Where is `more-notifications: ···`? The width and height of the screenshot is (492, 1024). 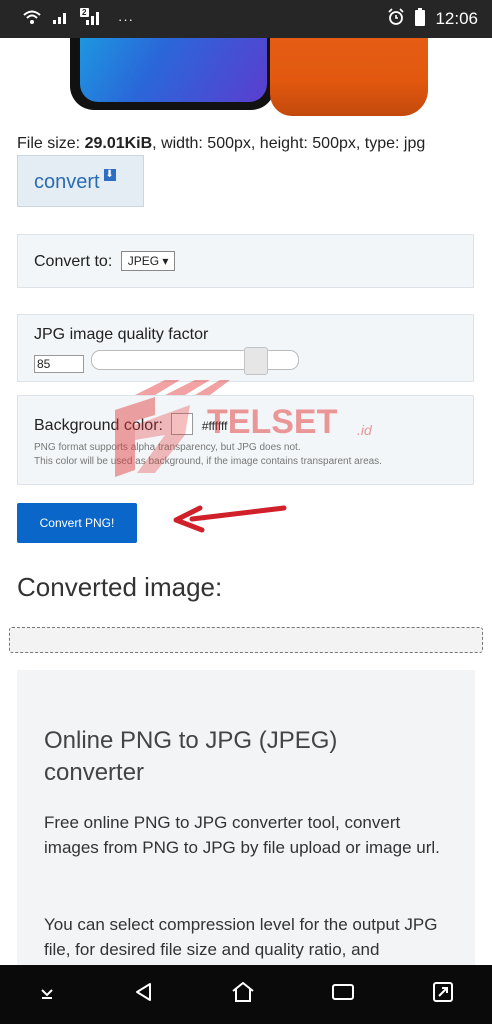
more-notifications: ··· is located at coordinates (126, 19).